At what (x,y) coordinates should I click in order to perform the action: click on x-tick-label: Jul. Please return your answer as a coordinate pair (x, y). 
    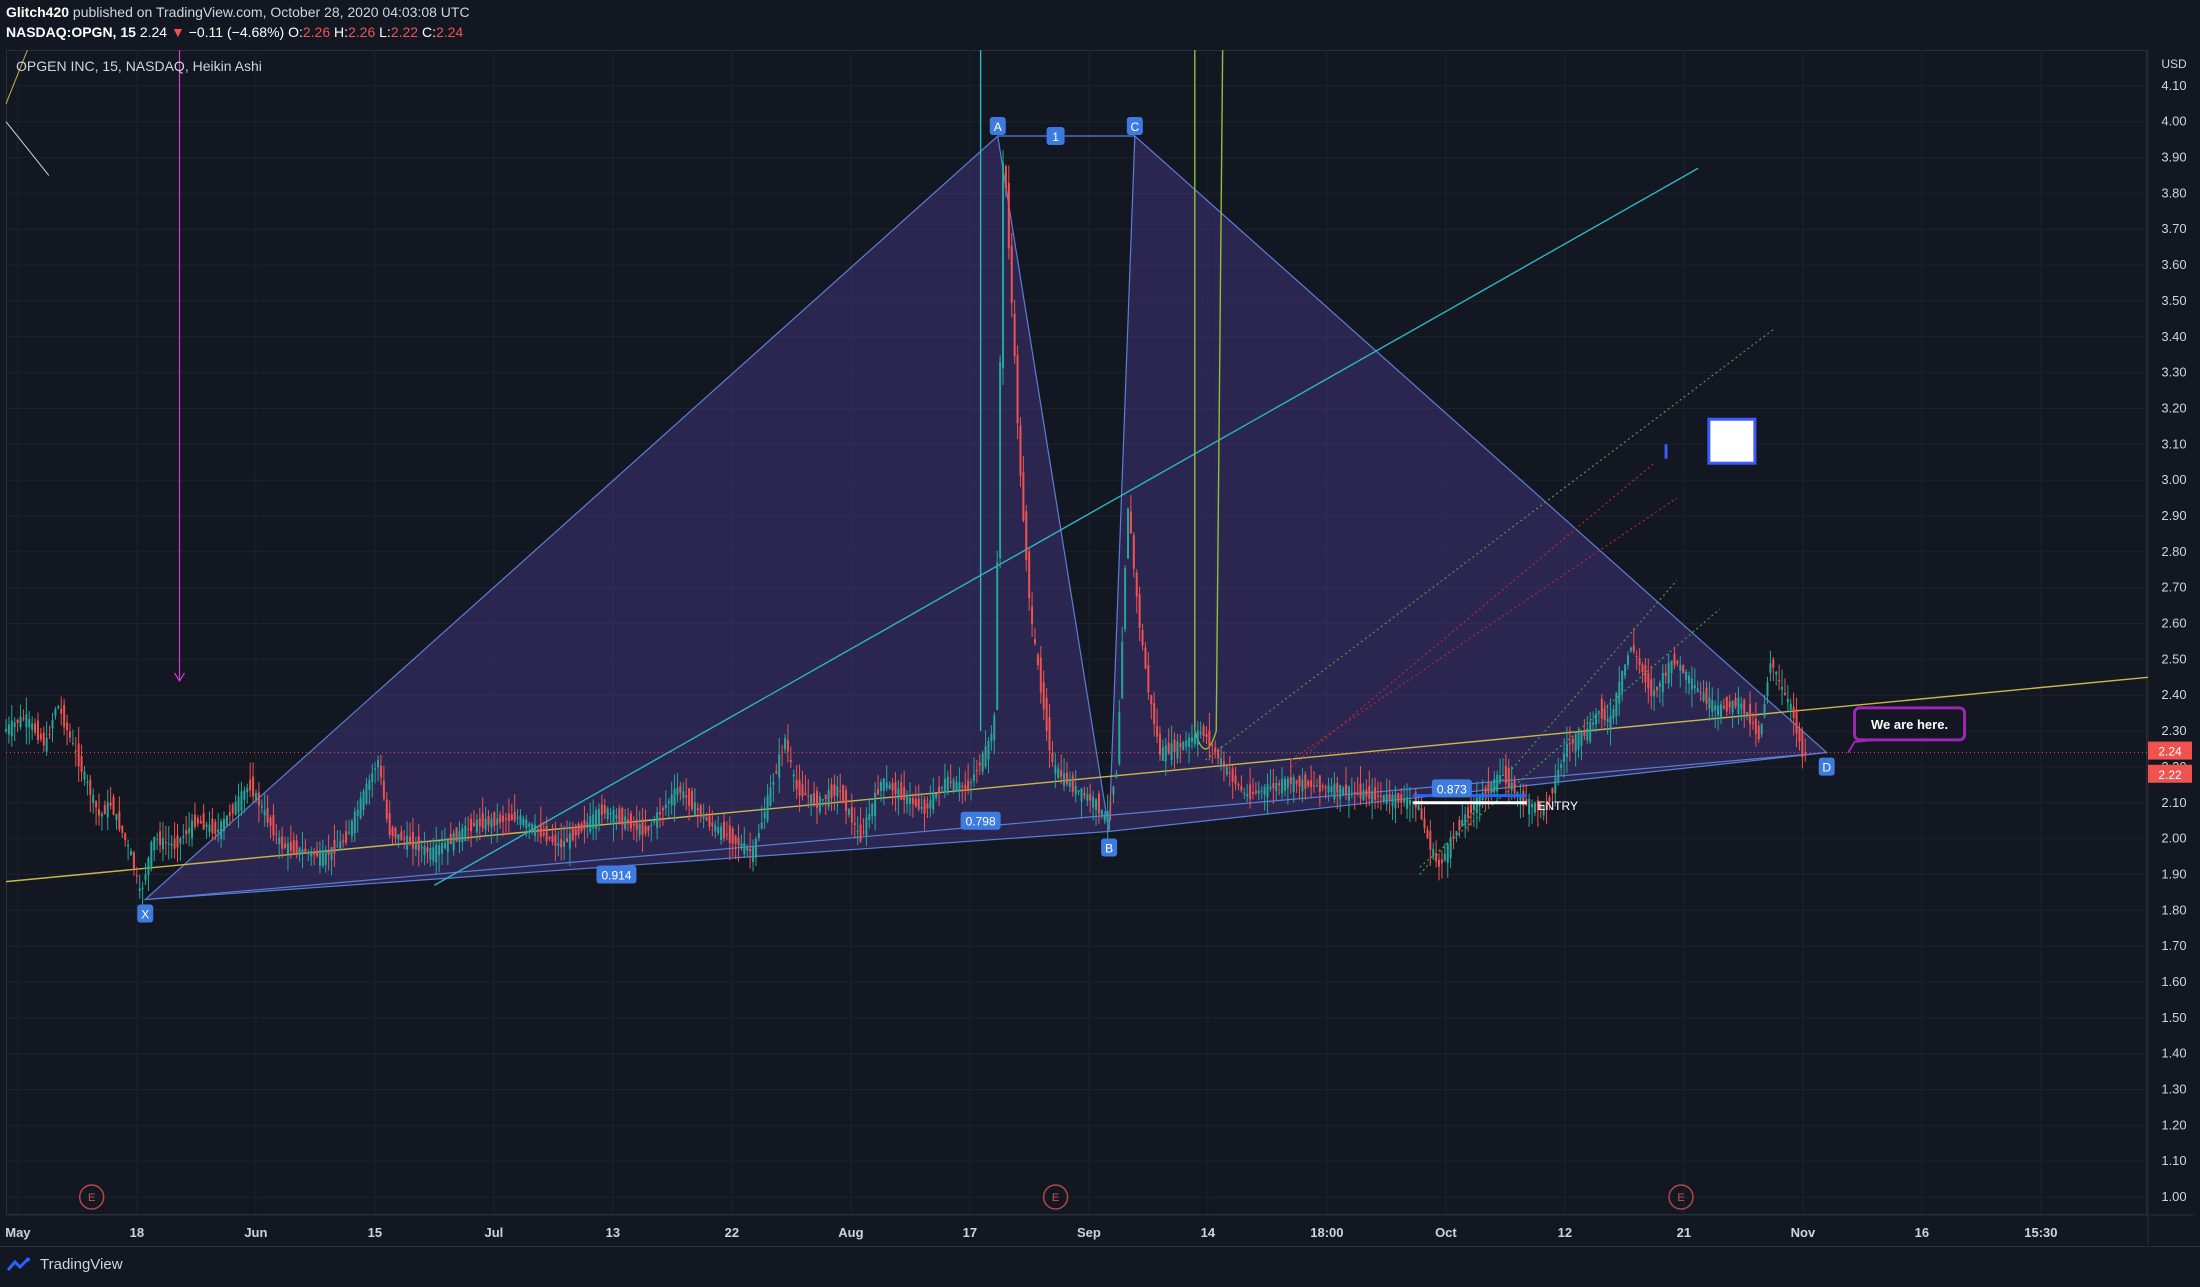
    Looking at the image, I should click on (494, 1232).